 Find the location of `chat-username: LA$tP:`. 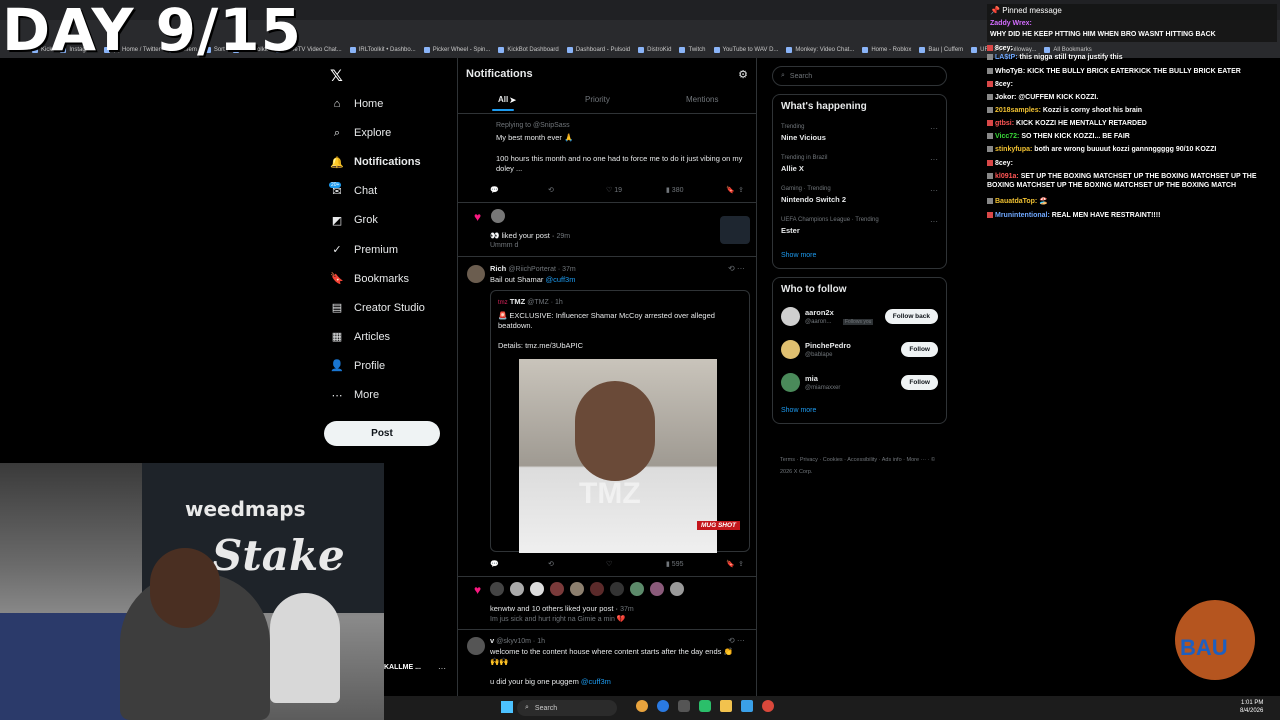

chat-username: LA$tP: is located at coordinates (1006, 57).